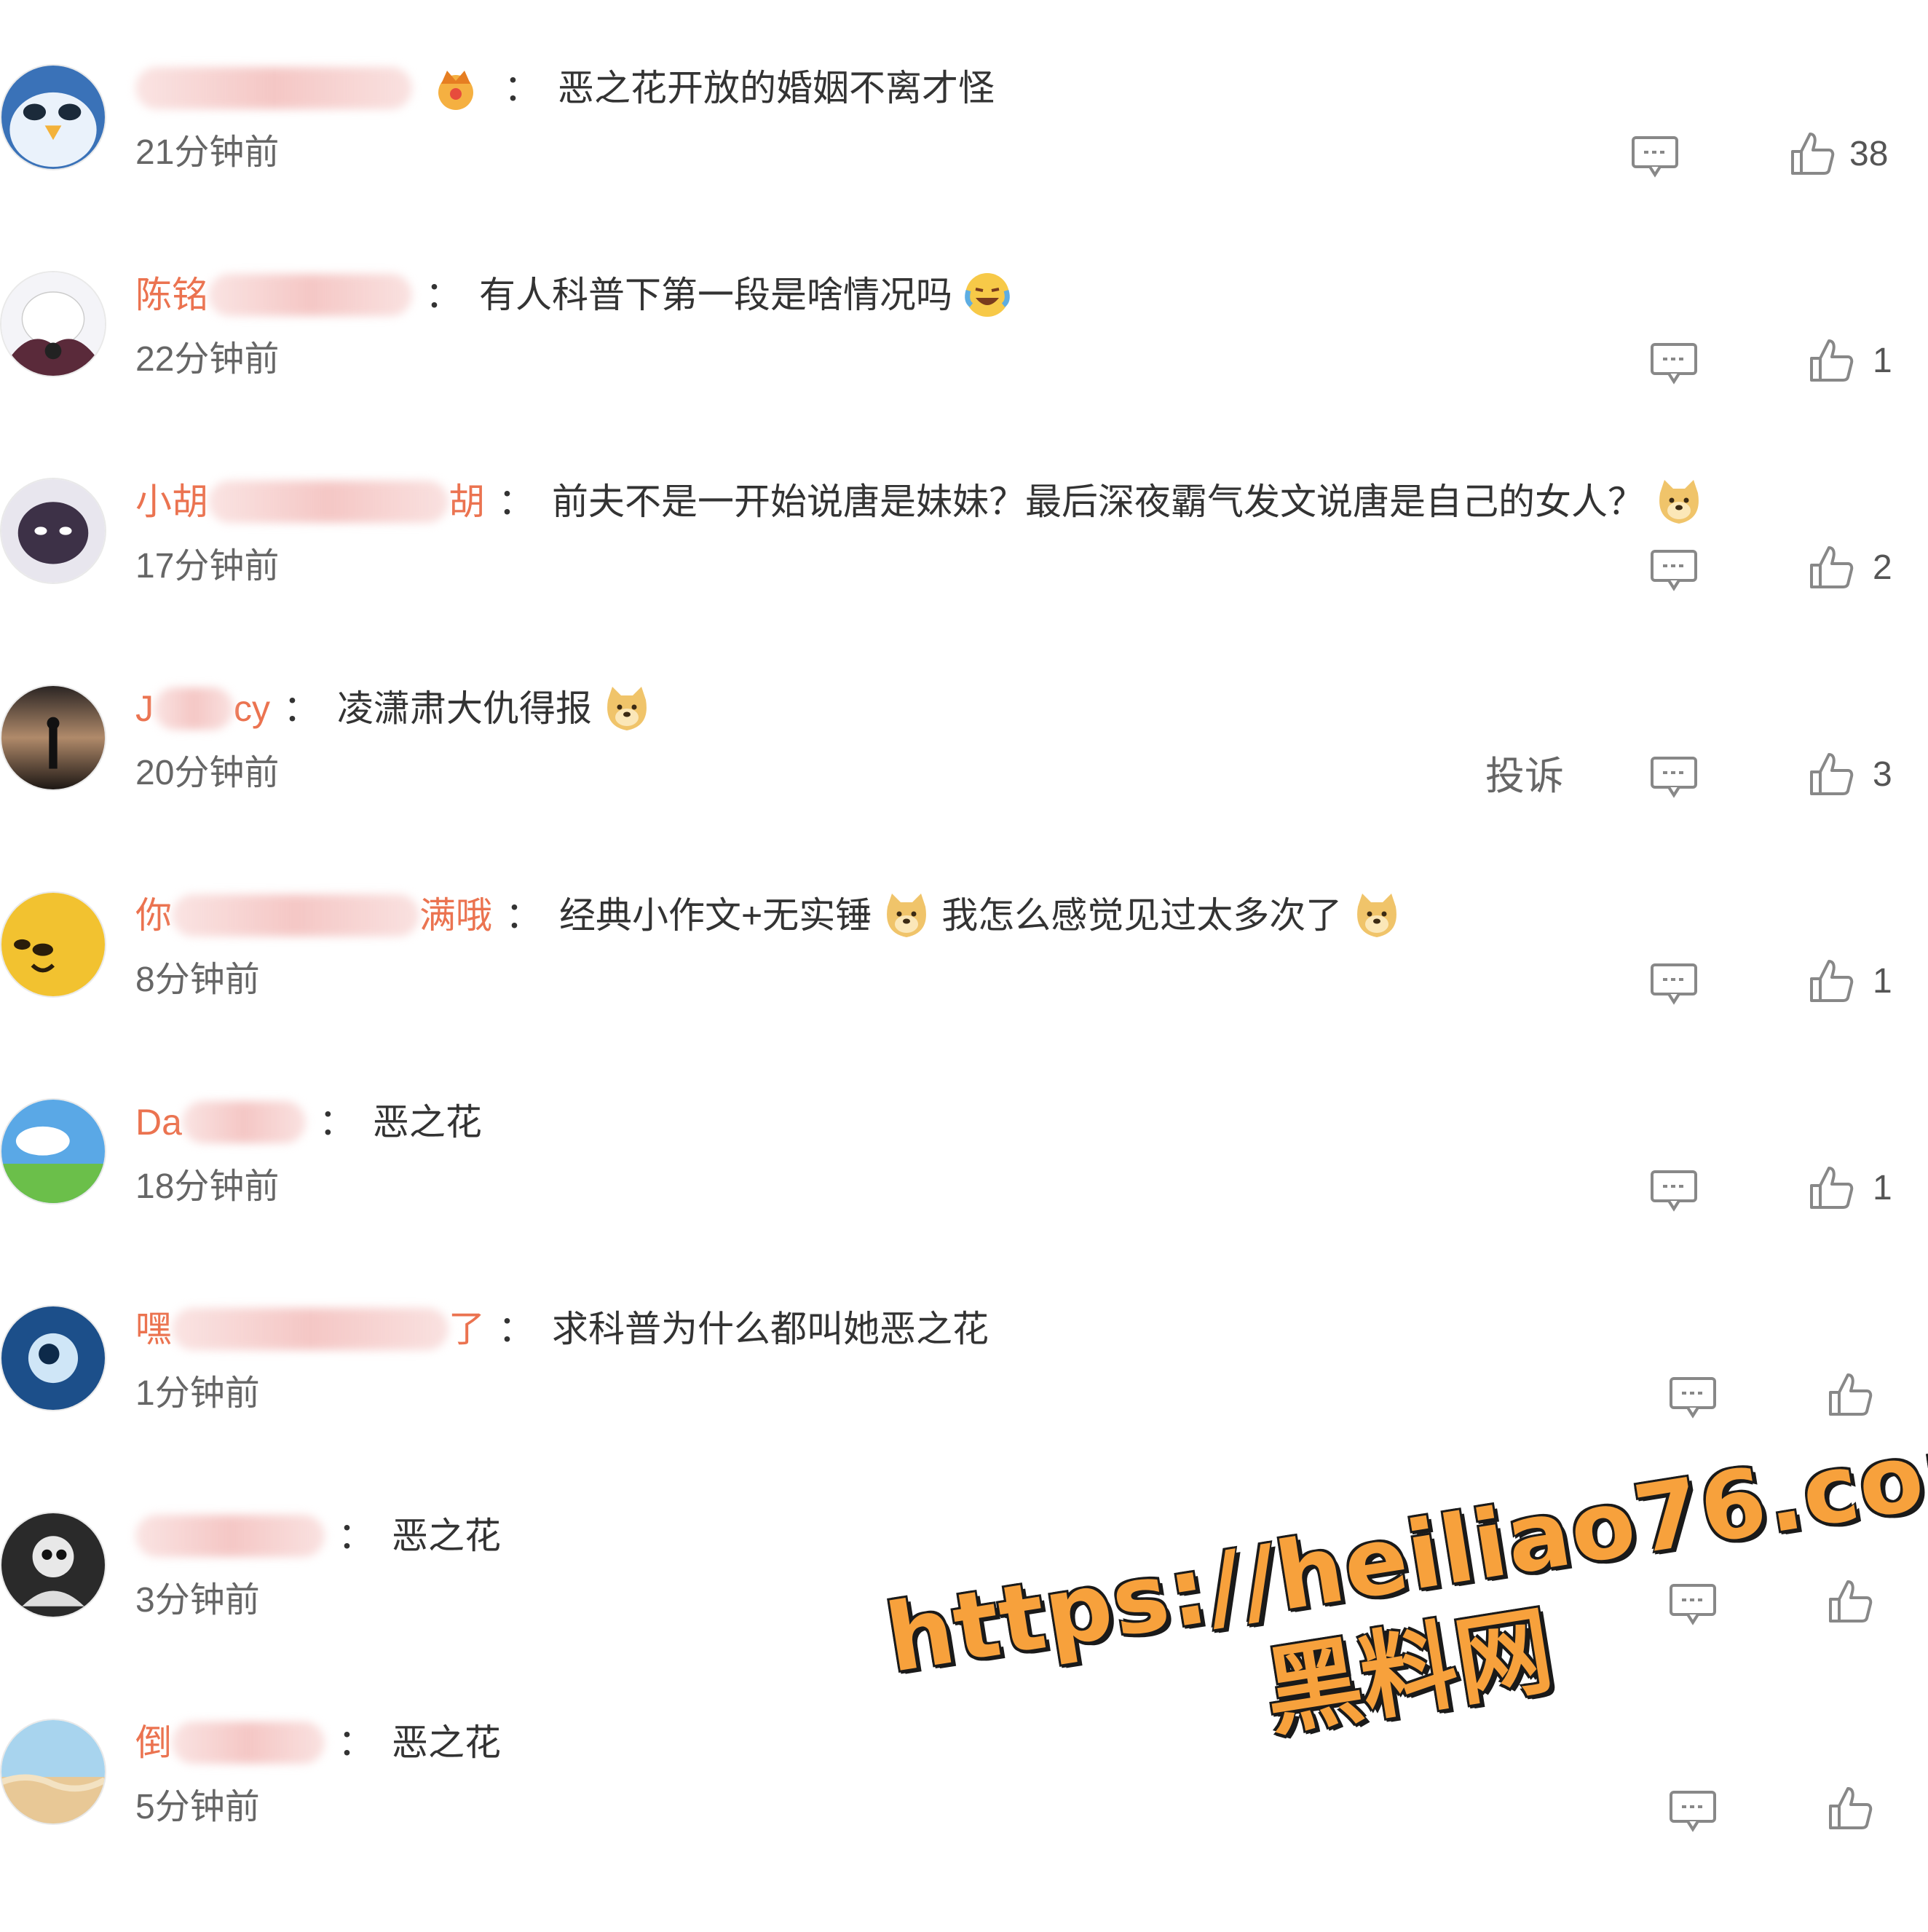 The height and width of the screenshot is (1932, 1928). Describe the element at coordinates (1869, 154) in the screenshot. I see `like-count: 38` at that location.